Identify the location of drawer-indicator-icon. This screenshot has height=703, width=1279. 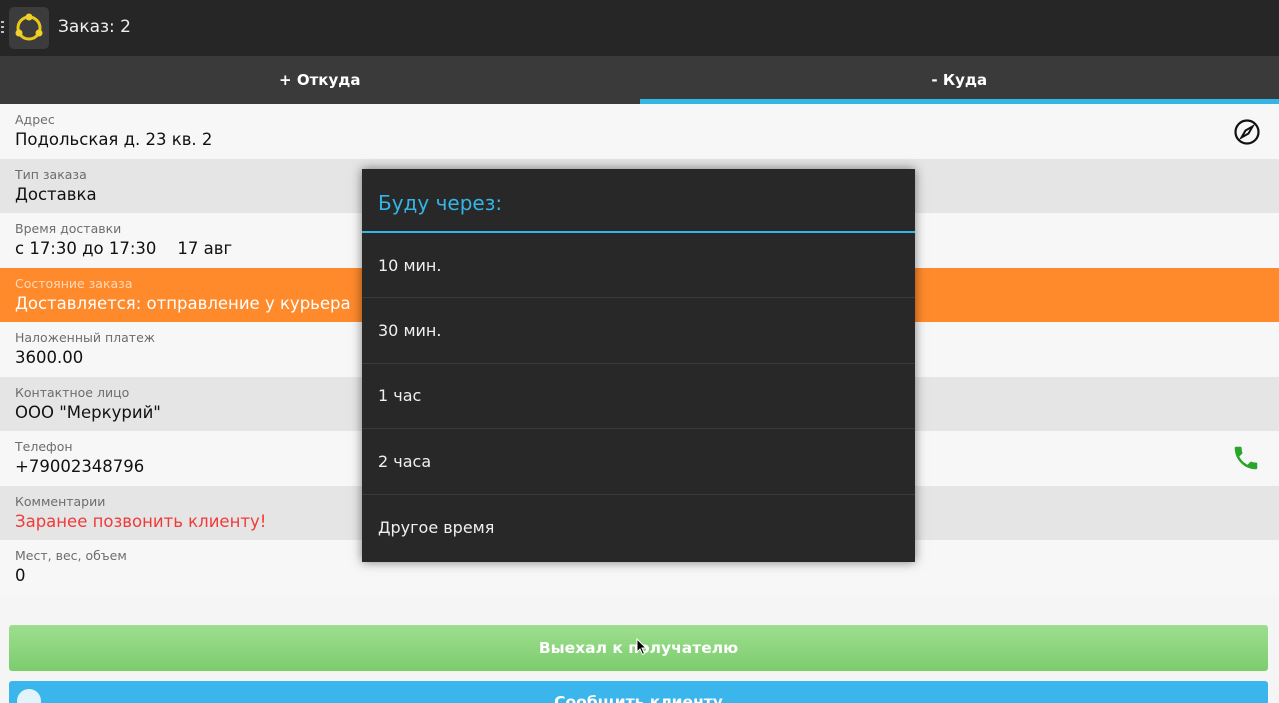
(2, 28).